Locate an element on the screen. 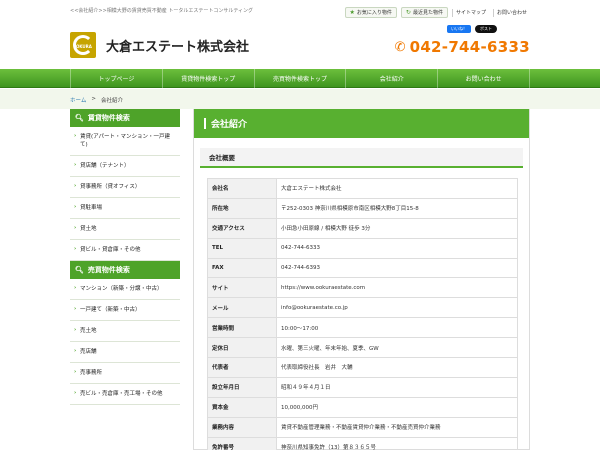 The image size is (600, 450). row-value: info@ookuraestate.co.jp is located at coordinates (397, 308).